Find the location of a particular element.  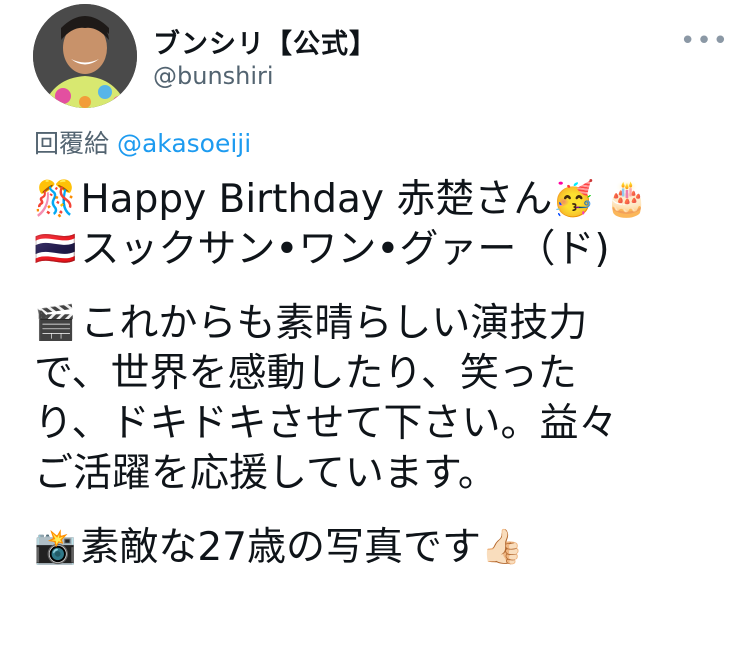

tweet-line: り、ドキドキさせて下さい。益々 is located at coordinates (384, 423).